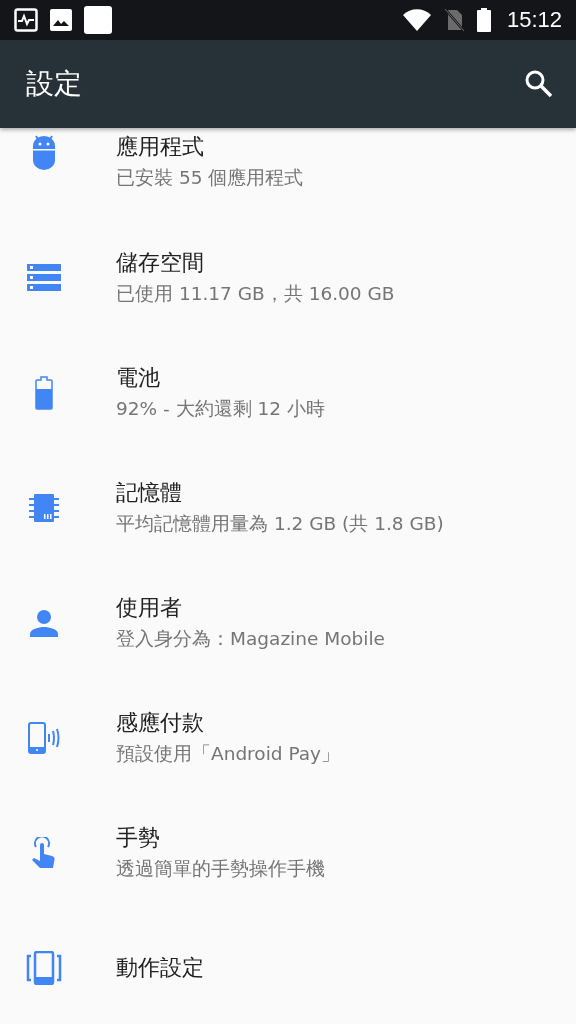  I want to click on chip-icon, so click(44, 507).